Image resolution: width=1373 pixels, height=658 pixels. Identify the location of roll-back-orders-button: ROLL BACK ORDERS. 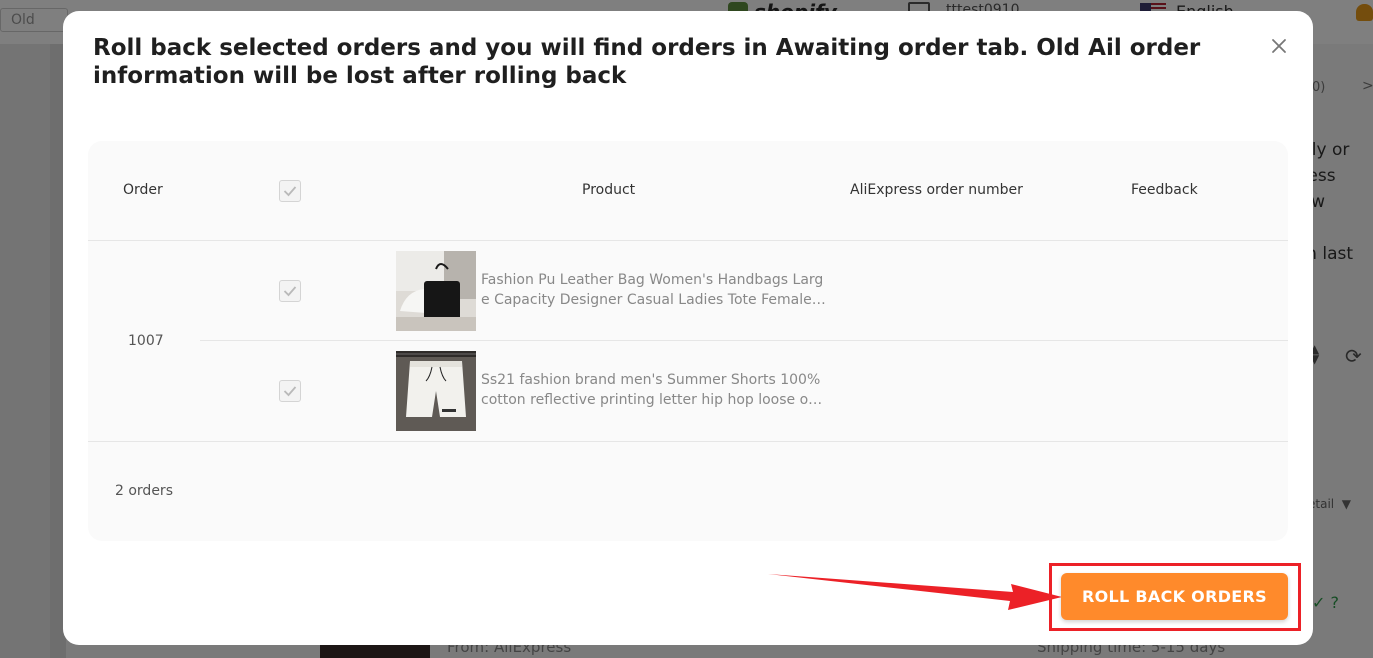
(1174, 596).